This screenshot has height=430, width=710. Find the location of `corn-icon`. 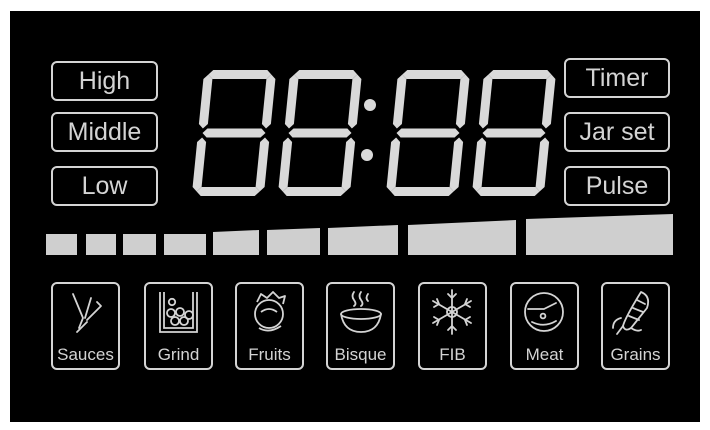

corn-icon is located at coordinates (631, 313).